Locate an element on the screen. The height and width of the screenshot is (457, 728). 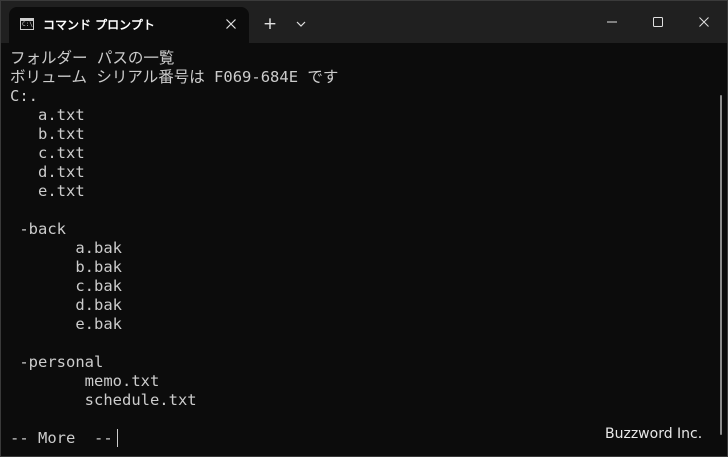
chevron-down-icon is located at coordinates (301, 24).